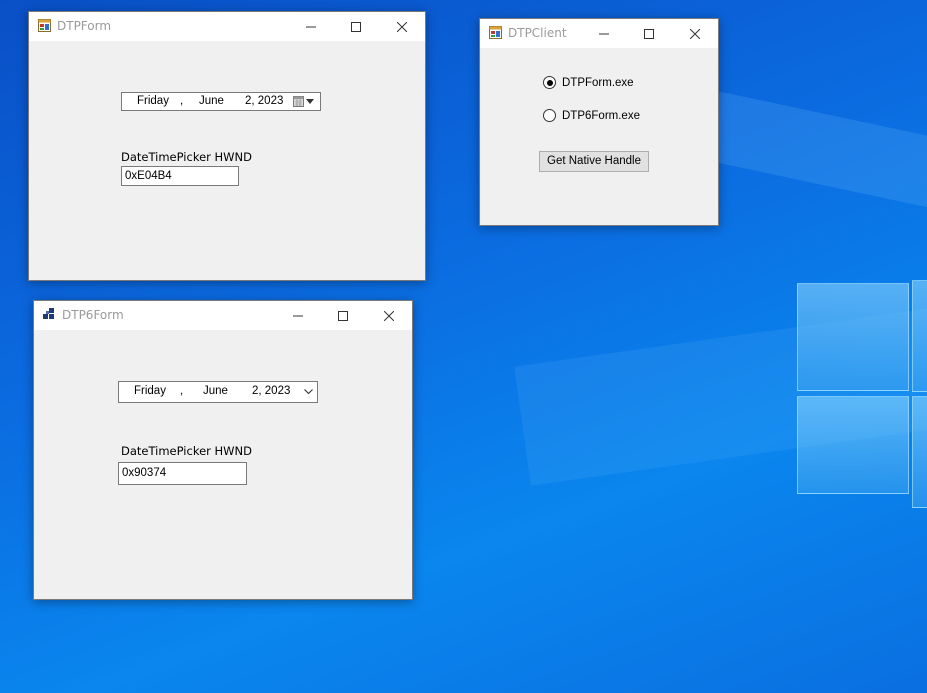 This screenshot has width=927, height=693. I want to click on window-title: DTP6Form, so click(93, 315).